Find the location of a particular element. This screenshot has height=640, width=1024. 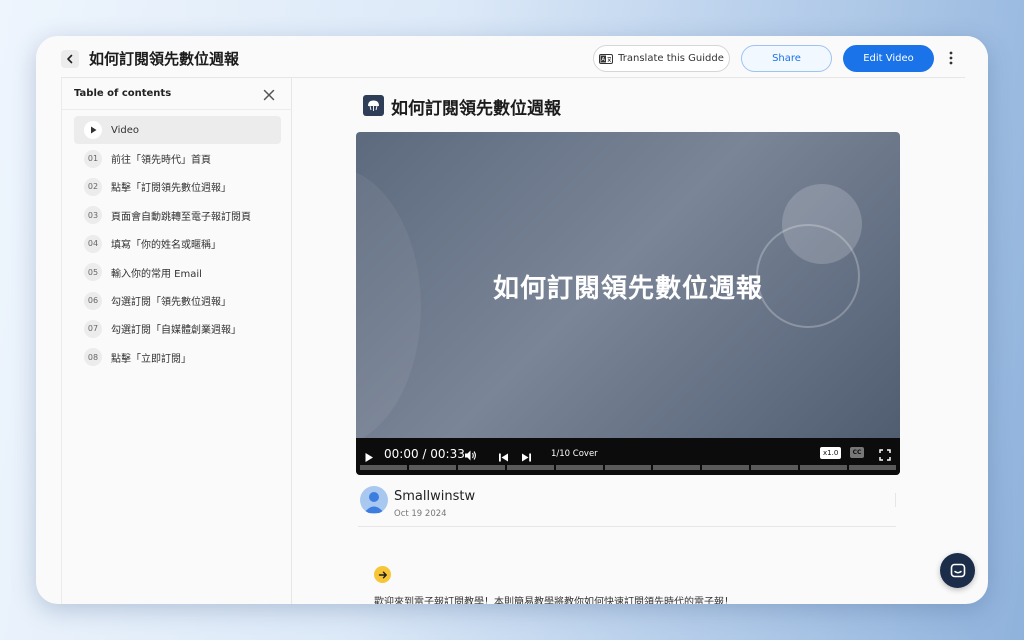

chat-button is located at coordinates (957, 570).